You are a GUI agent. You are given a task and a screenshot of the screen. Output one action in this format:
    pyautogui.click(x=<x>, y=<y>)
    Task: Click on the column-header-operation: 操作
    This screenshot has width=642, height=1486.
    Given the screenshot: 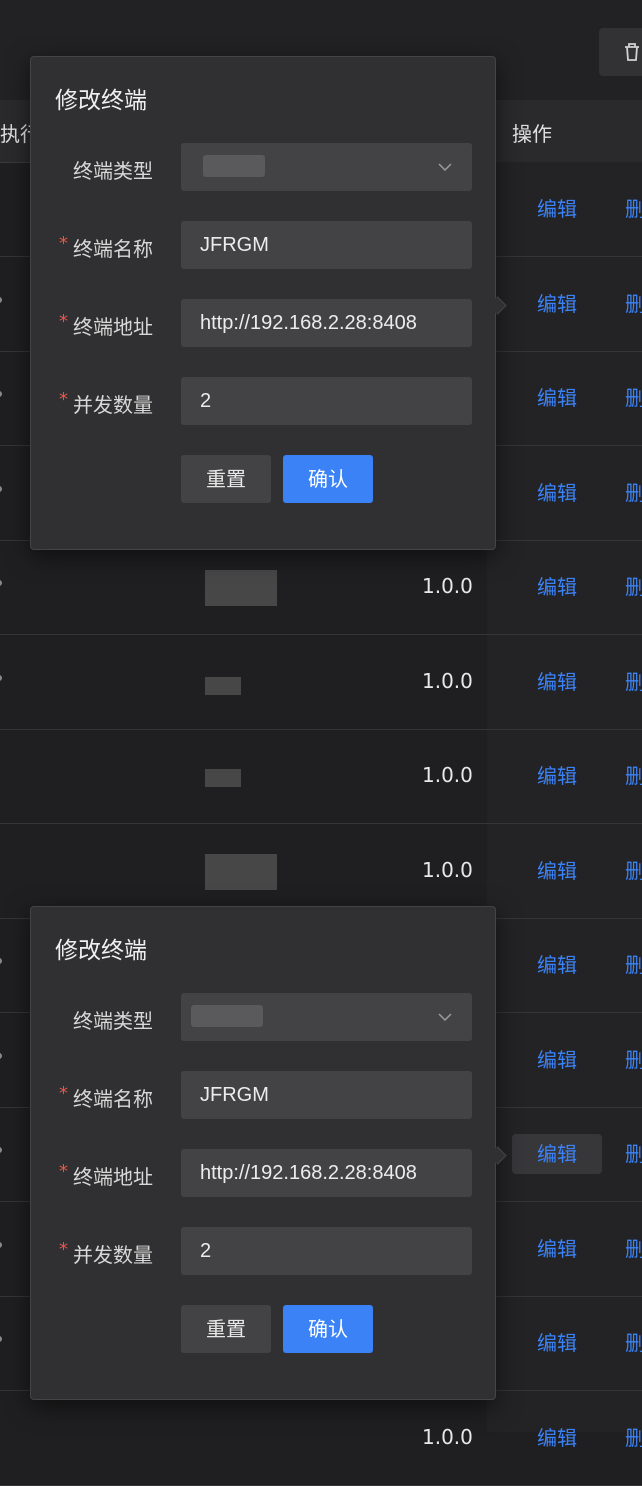 What is the action you would take?
    pyautogui.click(x=532, y=134)
    